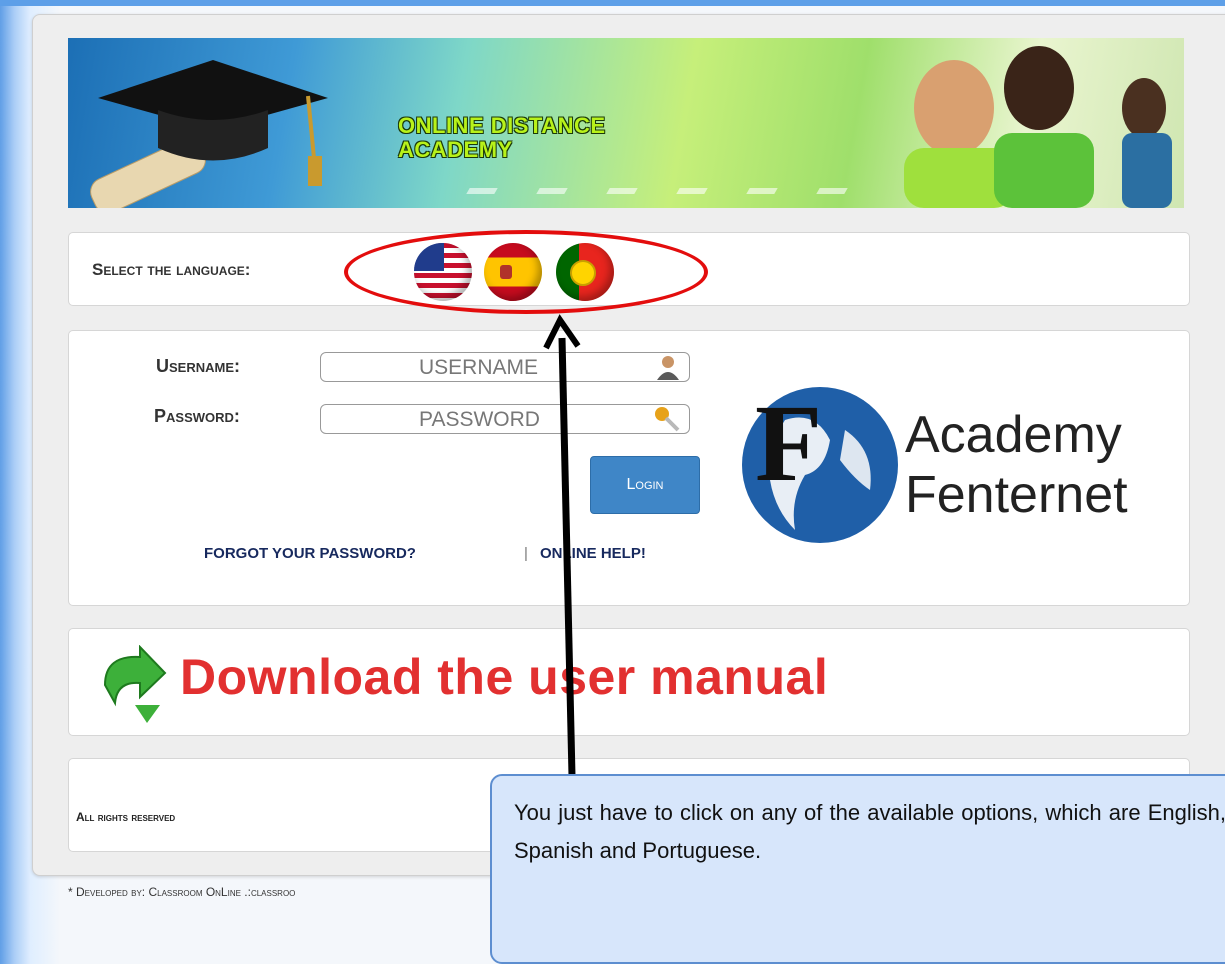  What do you see at coordinates (479, 419) in the screenshot?
I see `password-placeholder: PASSWORD` at bounding box center [479, 419].